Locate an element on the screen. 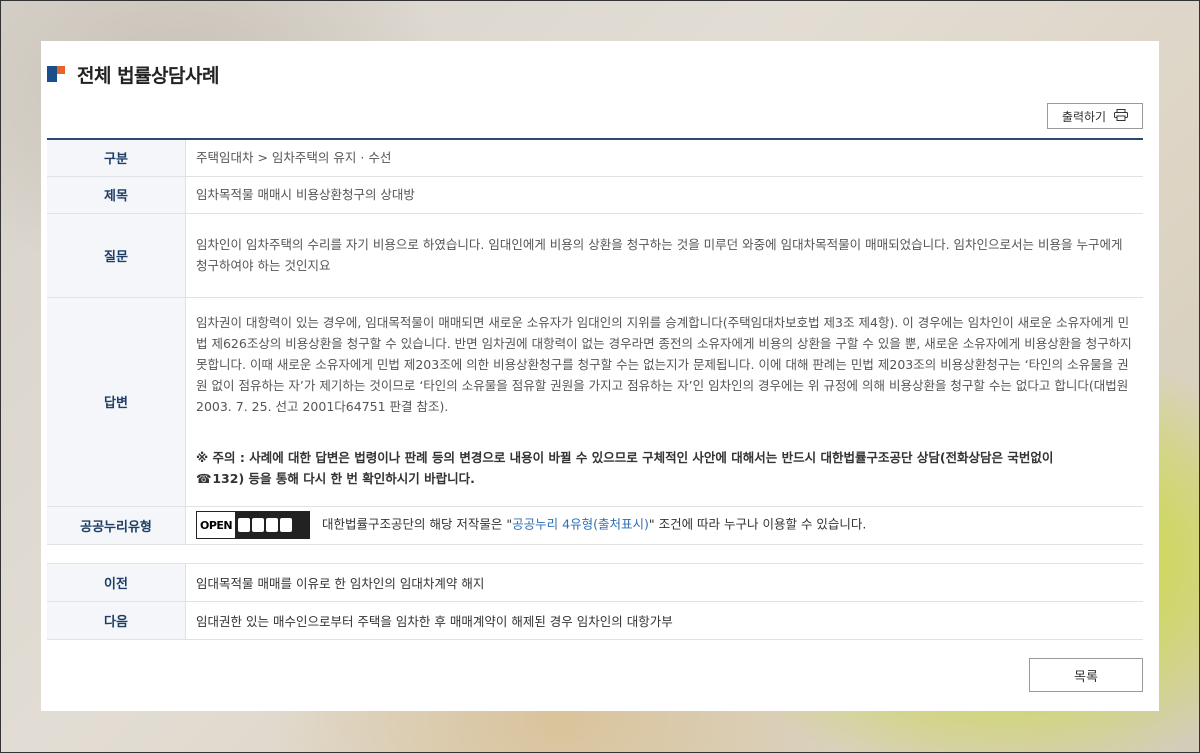 The width and height of the screenshot is (1200, 753). kogl-badge-text: OPEN is located at coordinates (216, 525).